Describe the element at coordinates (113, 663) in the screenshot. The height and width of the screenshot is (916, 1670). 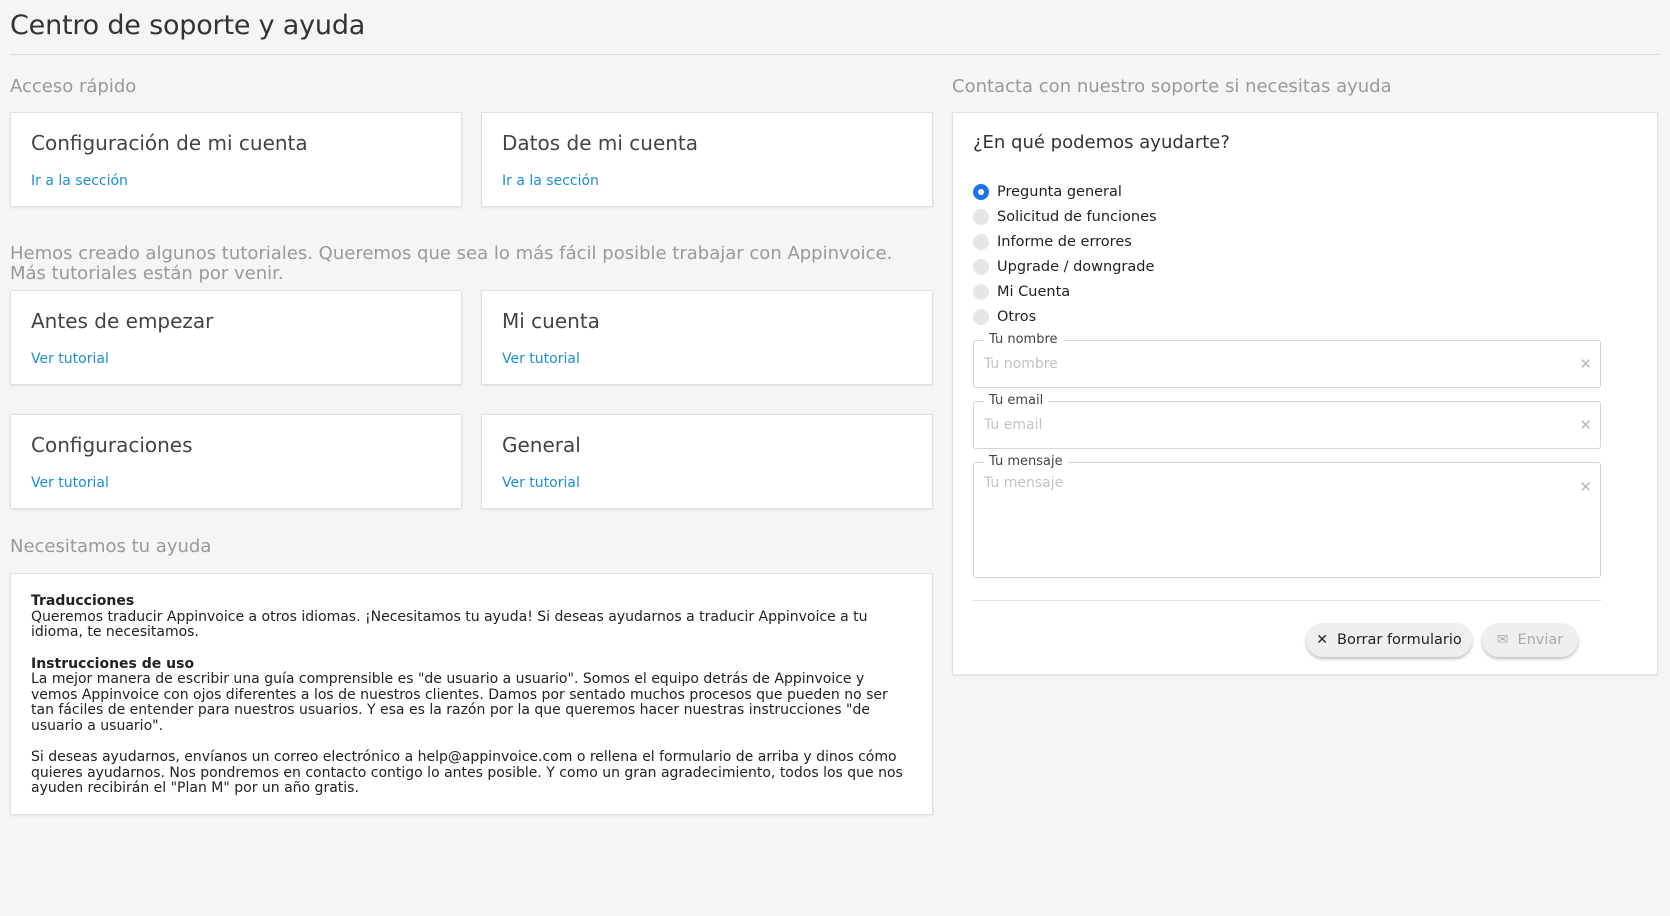
I see `help-block-title: Instrucciones de uso` at that location.